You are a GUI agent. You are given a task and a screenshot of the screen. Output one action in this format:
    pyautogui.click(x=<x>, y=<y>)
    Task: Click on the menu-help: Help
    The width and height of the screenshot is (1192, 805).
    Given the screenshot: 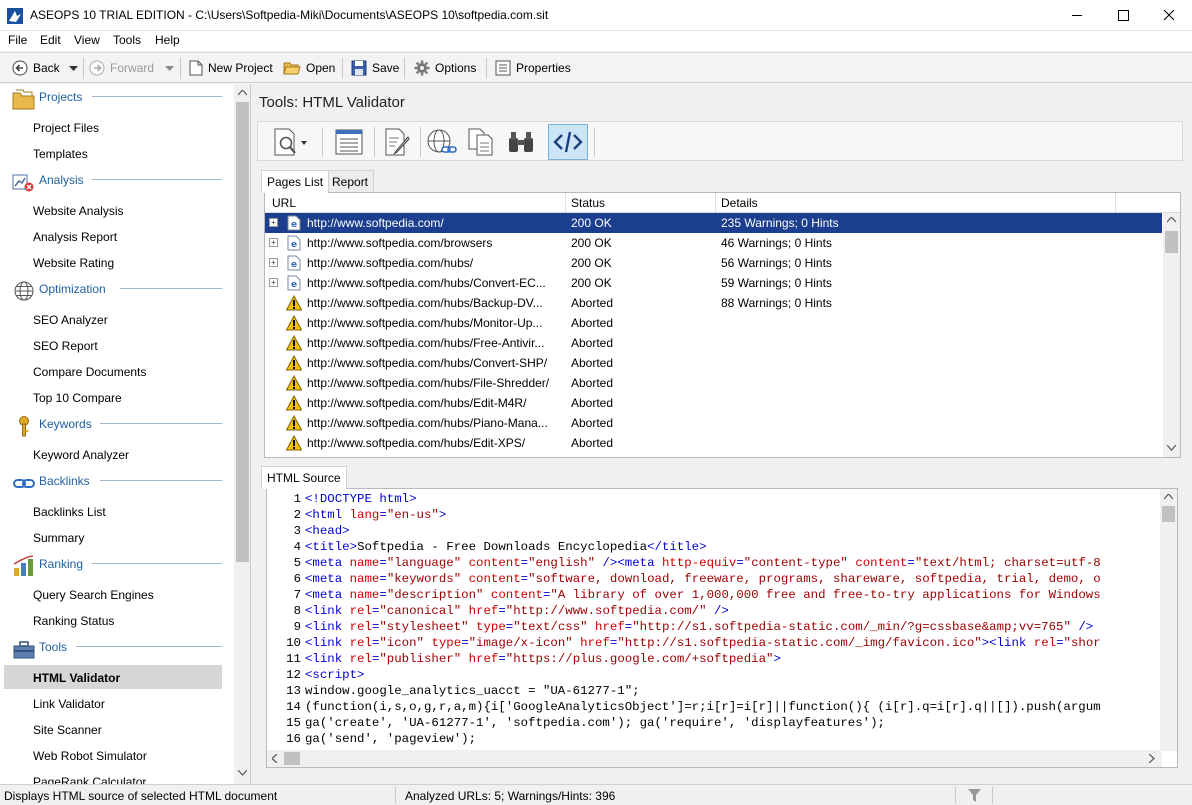 What is the action you would take?
    pyautogui.click(x=167, y=40)
    